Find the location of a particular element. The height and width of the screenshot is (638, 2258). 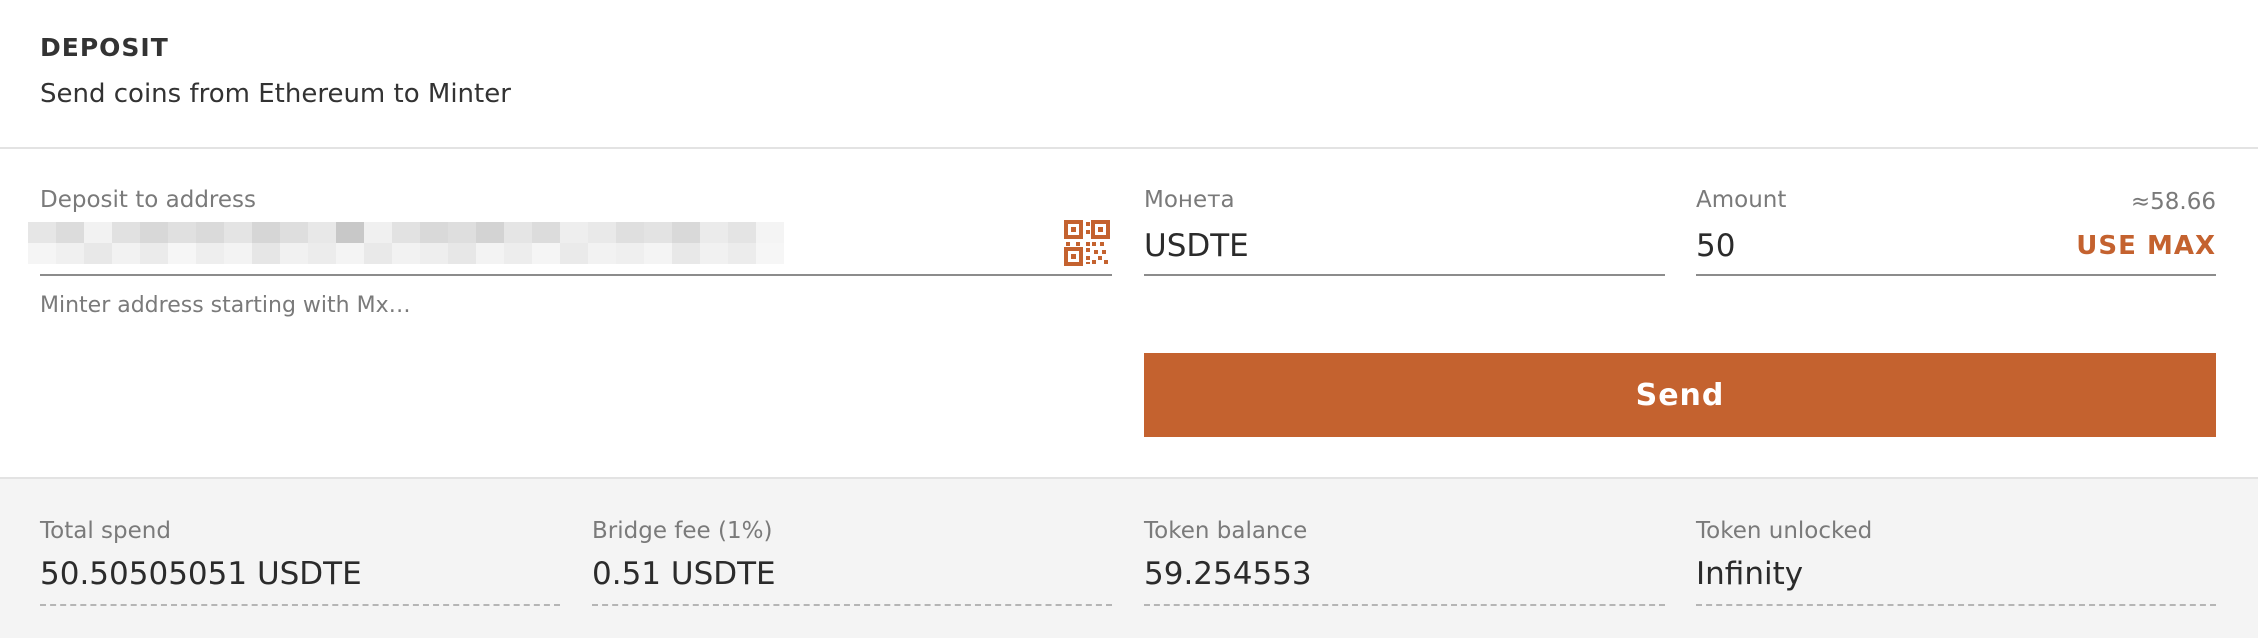

total-spend-value: 50.50505051 USDTE is located at coordinates (201, 574).